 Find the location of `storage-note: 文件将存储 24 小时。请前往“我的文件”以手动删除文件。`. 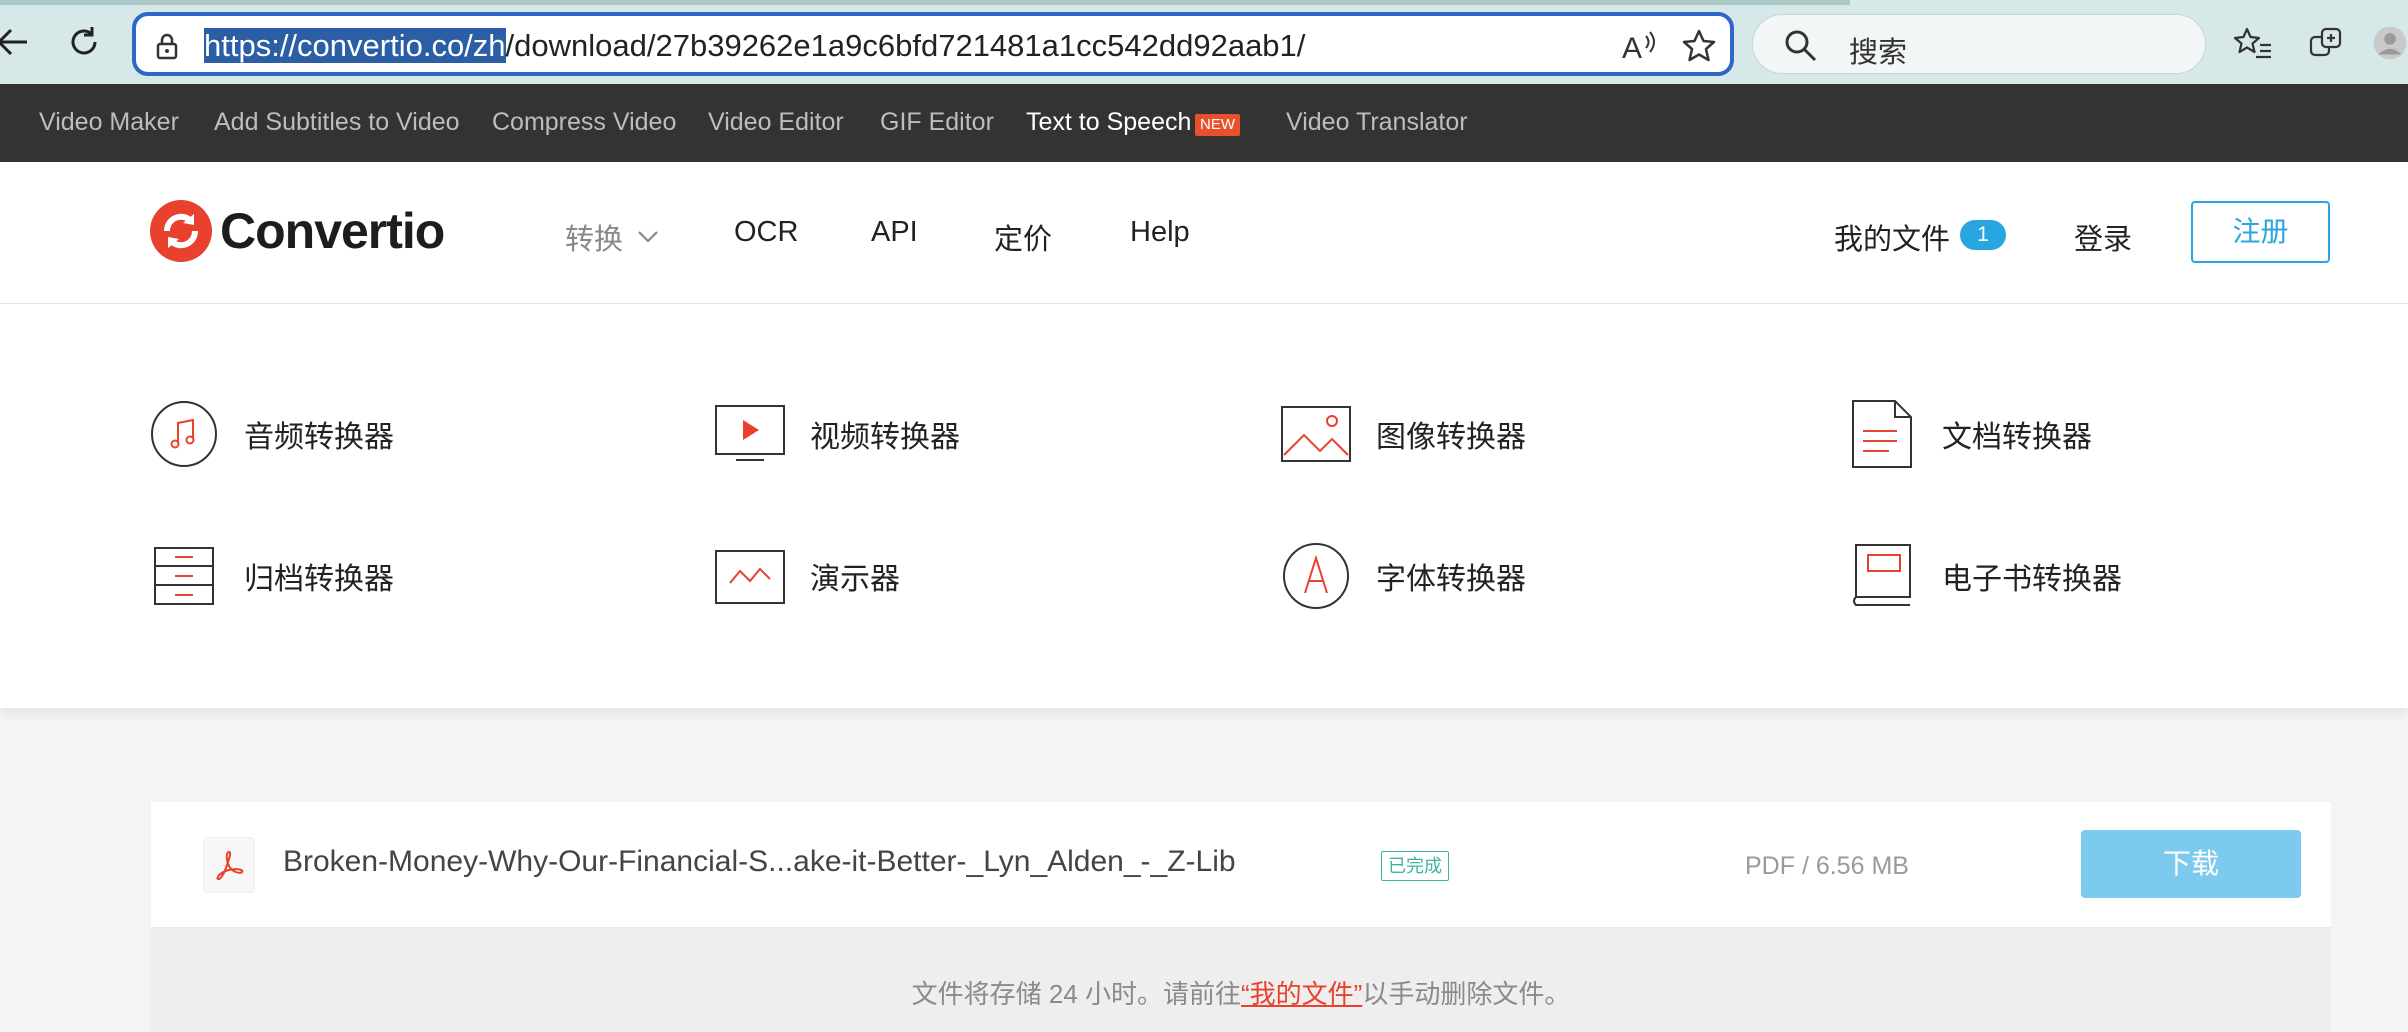

storage-note: 文件将存储 24 小时。请前往“我的文件”以手动删除文件。 is located at coordinates (1241, 992).